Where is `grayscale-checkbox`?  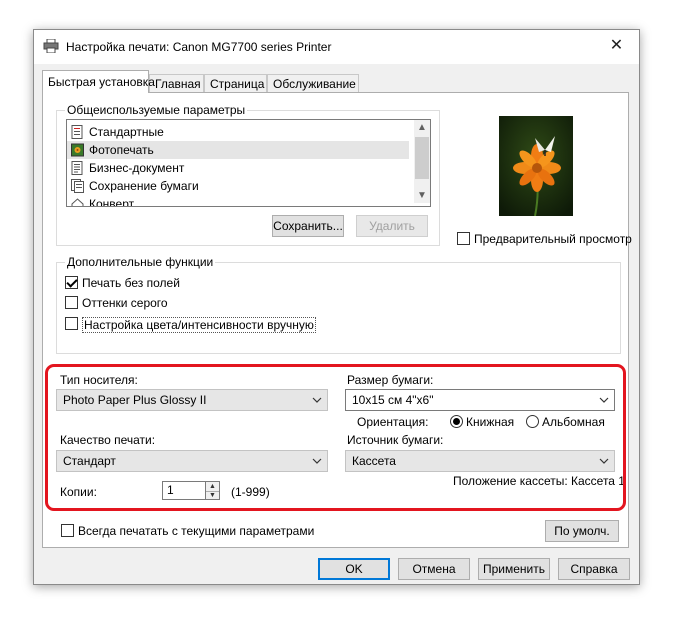
grayscale-checkbox is located at coordinates (71, 302).